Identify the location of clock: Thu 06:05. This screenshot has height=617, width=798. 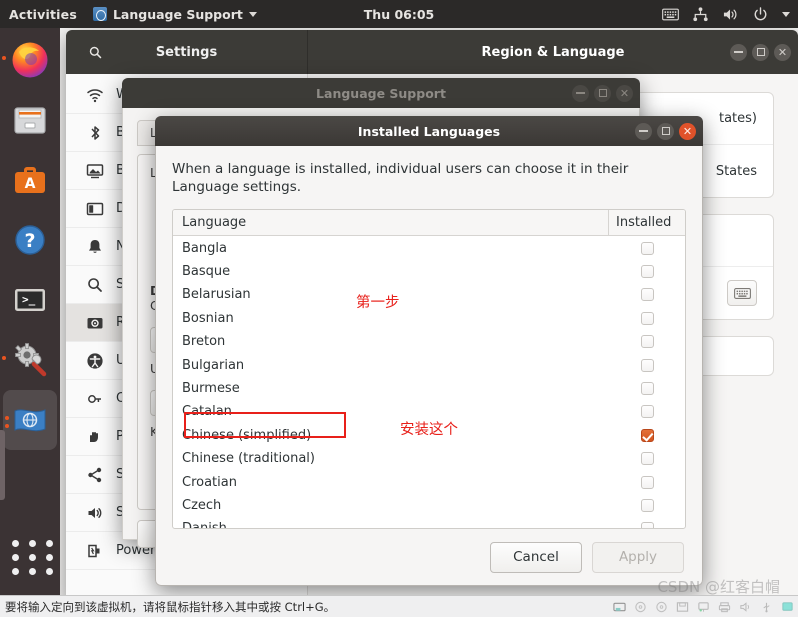
(399, 14).